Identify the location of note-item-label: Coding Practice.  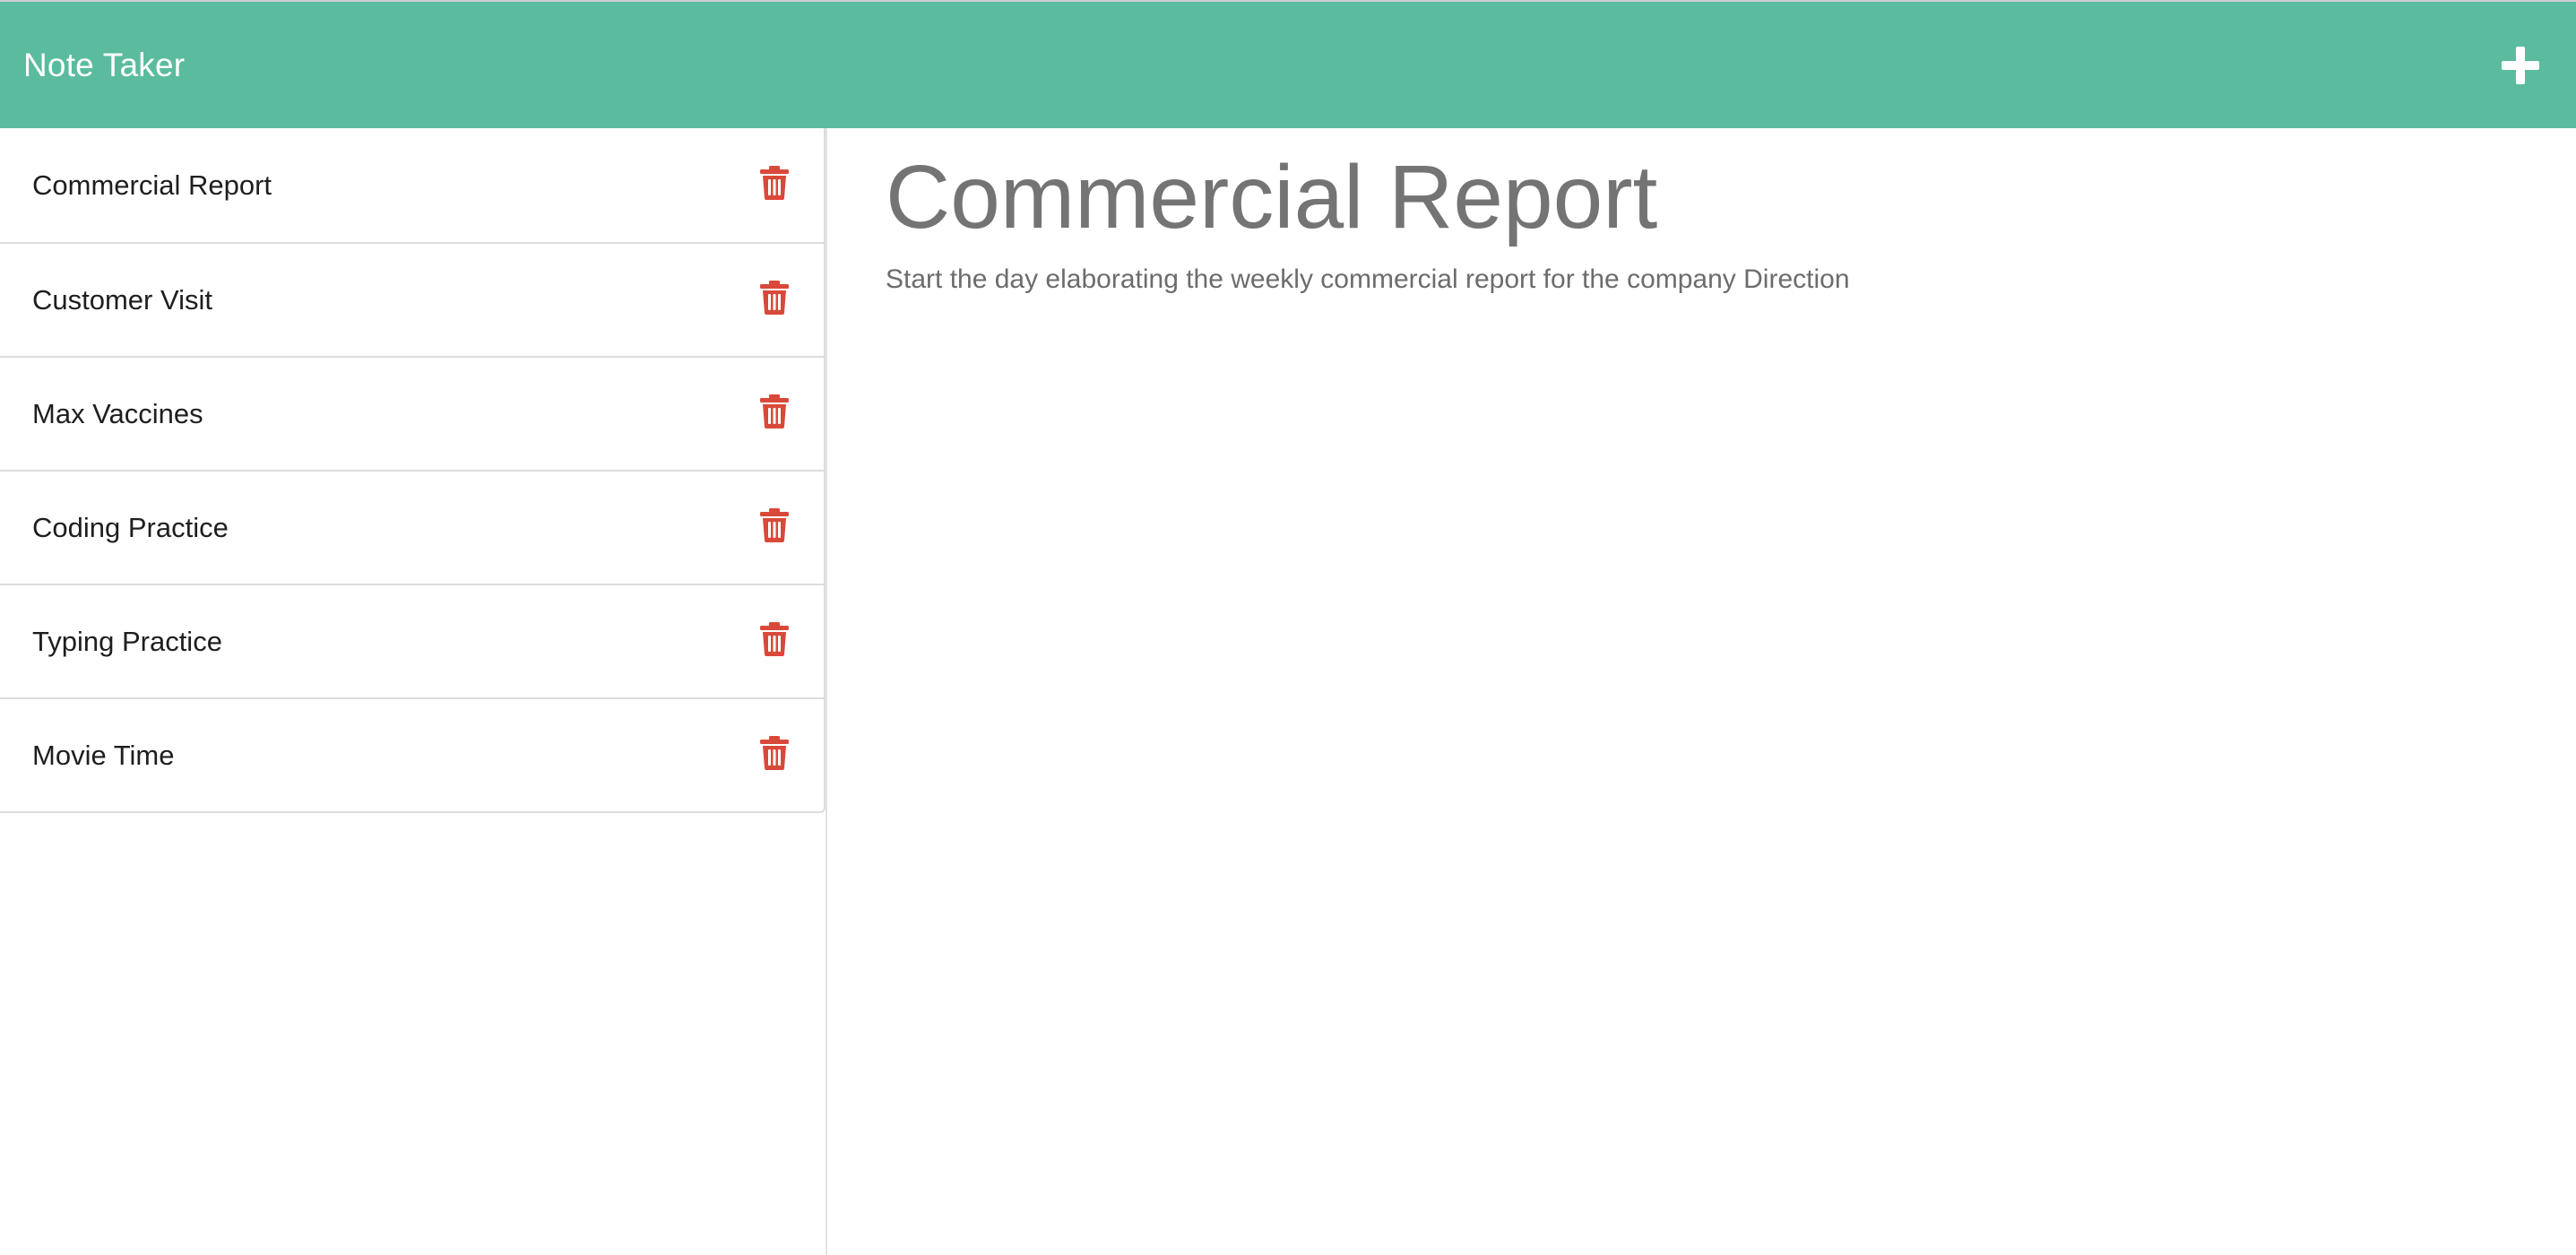
(130, 527).